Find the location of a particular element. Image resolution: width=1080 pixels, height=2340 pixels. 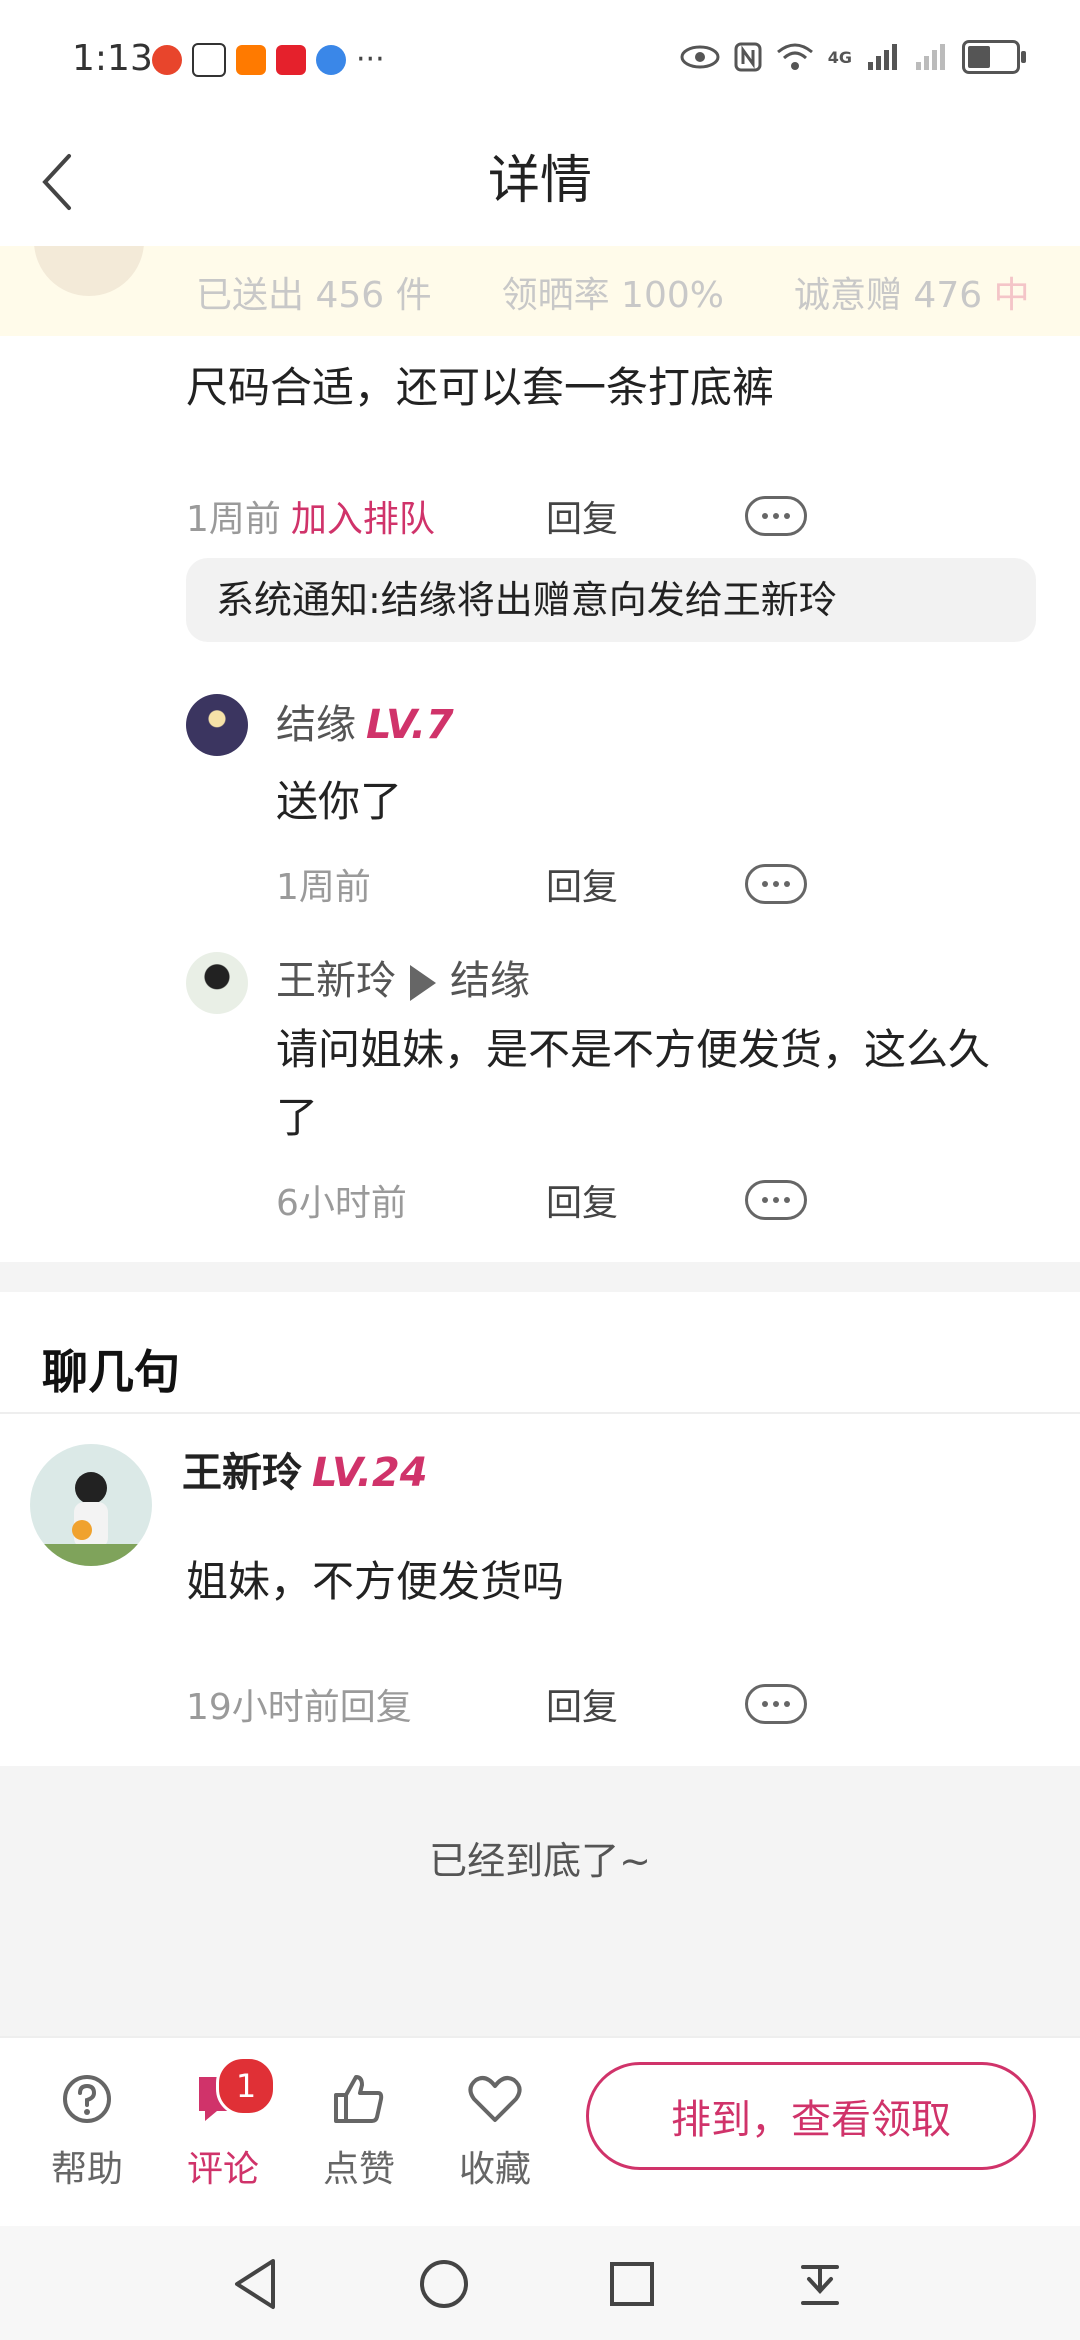

network-type-label: 4G is located at coordinates (839, 57).